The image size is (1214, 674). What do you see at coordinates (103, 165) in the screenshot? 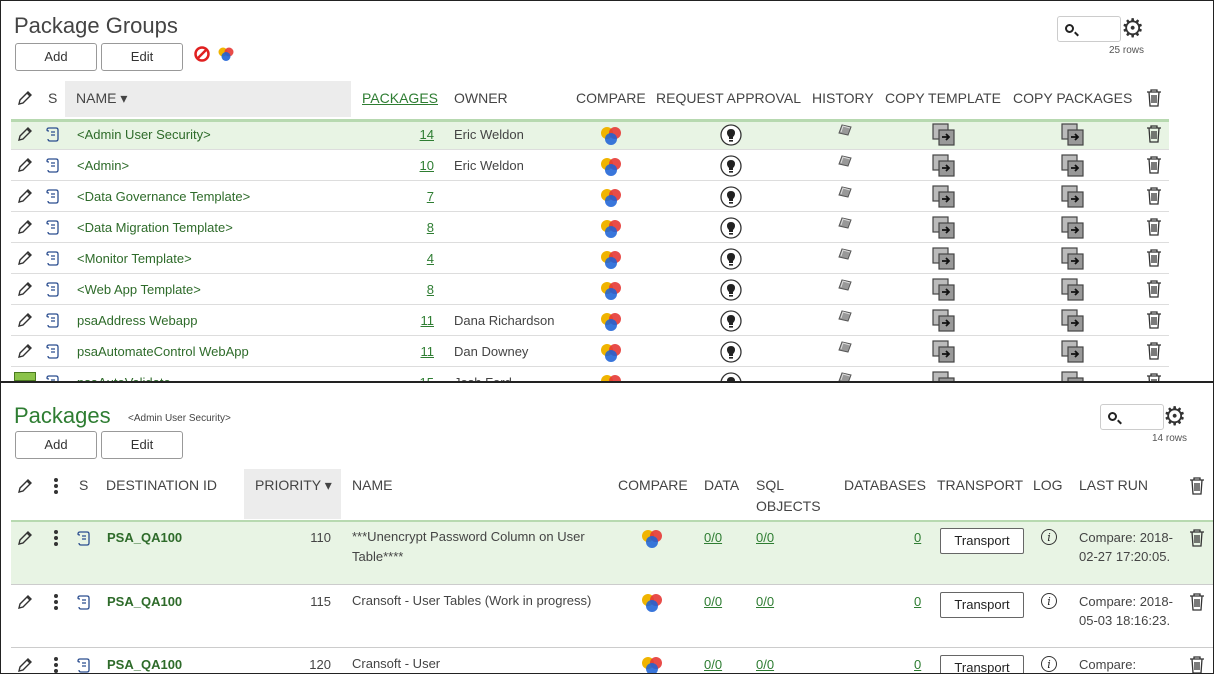
I see `group-name-link: <Admin>` at bounding box center [103, 165].